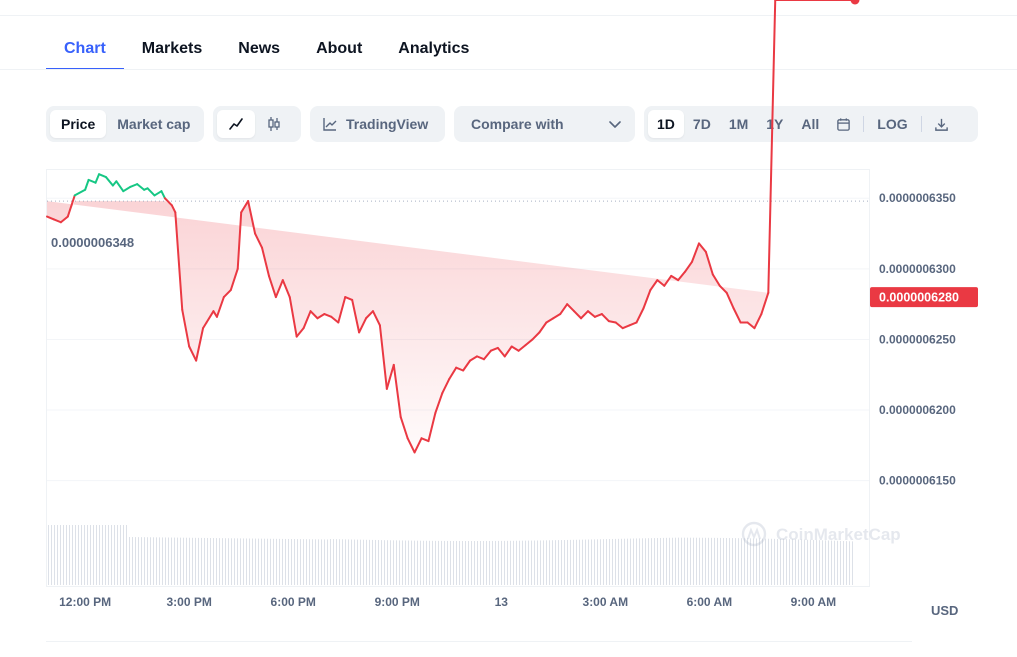 The width and height of the screenshot is (1017, 657). What do you see at coordinates (917, 339) in the screenshot?
I see `y-tick-label: 0.0000006250` at bounding box center [917, 339].